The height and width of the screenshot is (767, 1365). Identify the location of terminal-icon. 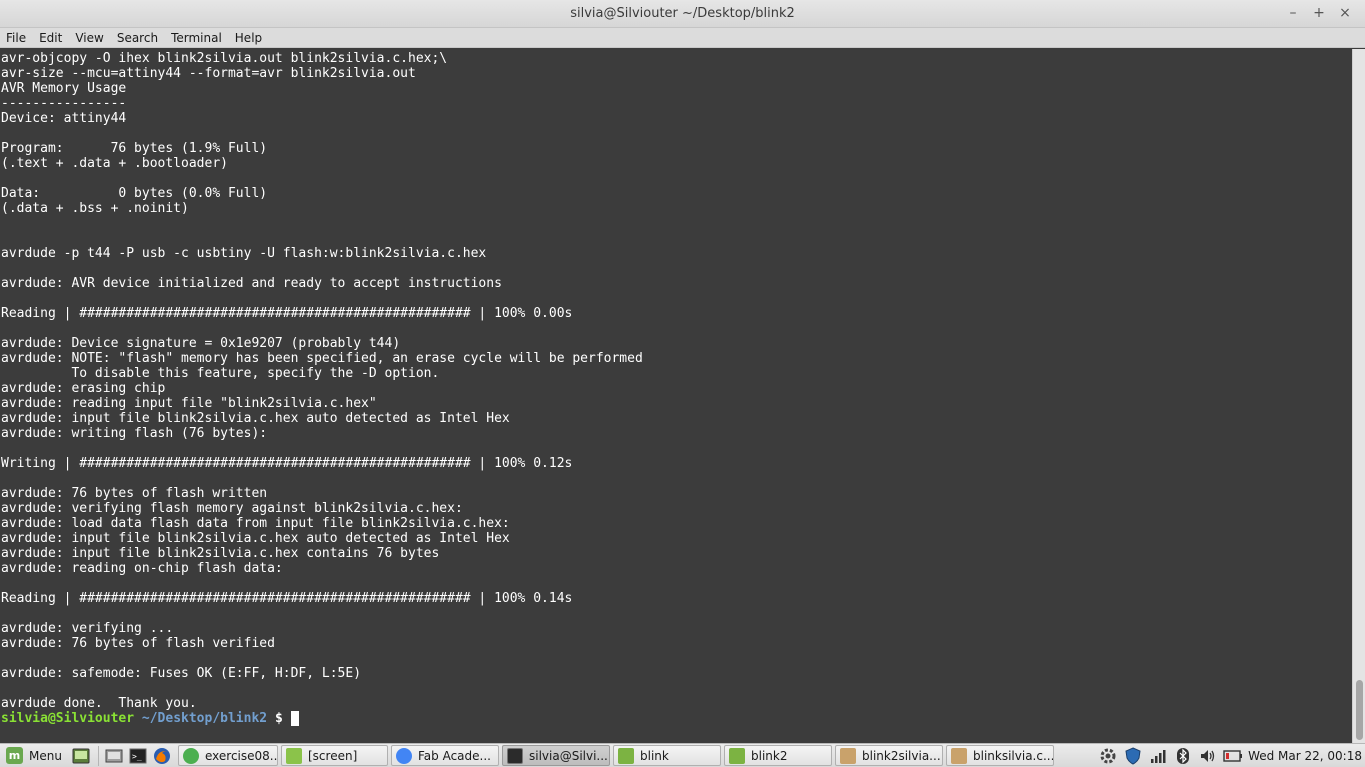
(515, 755).